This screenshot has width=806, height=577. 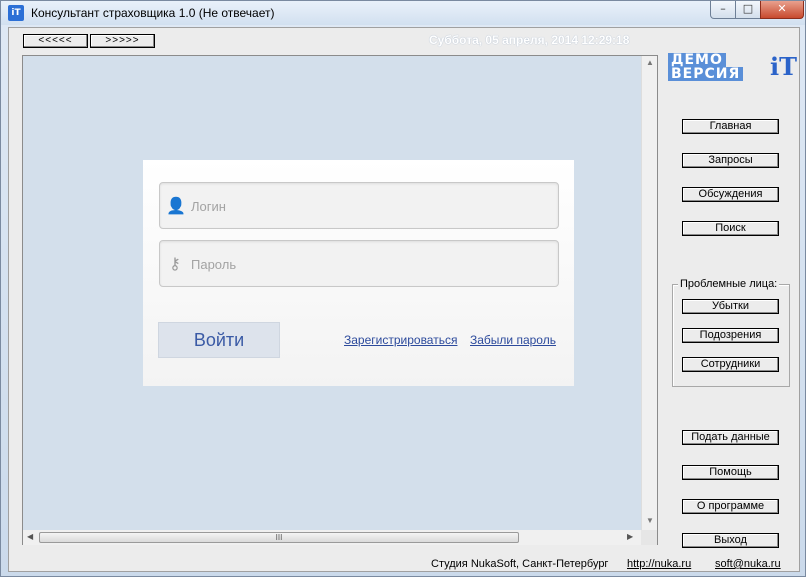 I want to click on it-logo-icon: iT, so click(x=783, y=66).